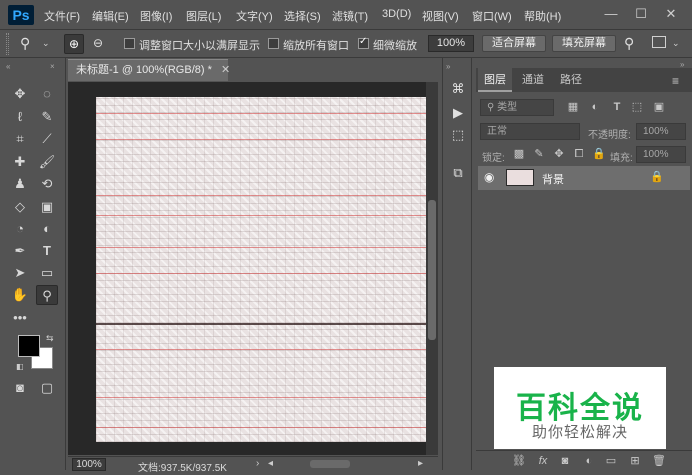  What do you see at coordinates (539, 154) in the screenshot?
I see `lock-pixels-icon: ✎` at bounding box center [539, 154].